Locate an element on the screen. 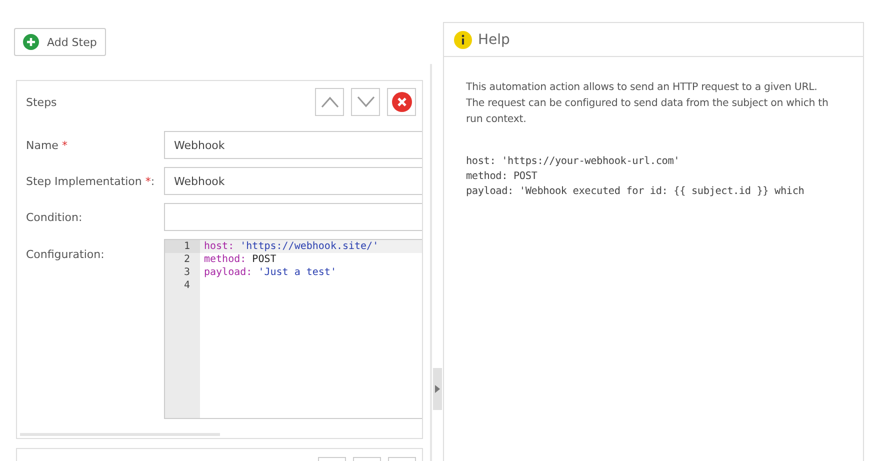 The height and width of the screenshot is (461, 876). chevron-down-icon is located at coordinates (365, 102).